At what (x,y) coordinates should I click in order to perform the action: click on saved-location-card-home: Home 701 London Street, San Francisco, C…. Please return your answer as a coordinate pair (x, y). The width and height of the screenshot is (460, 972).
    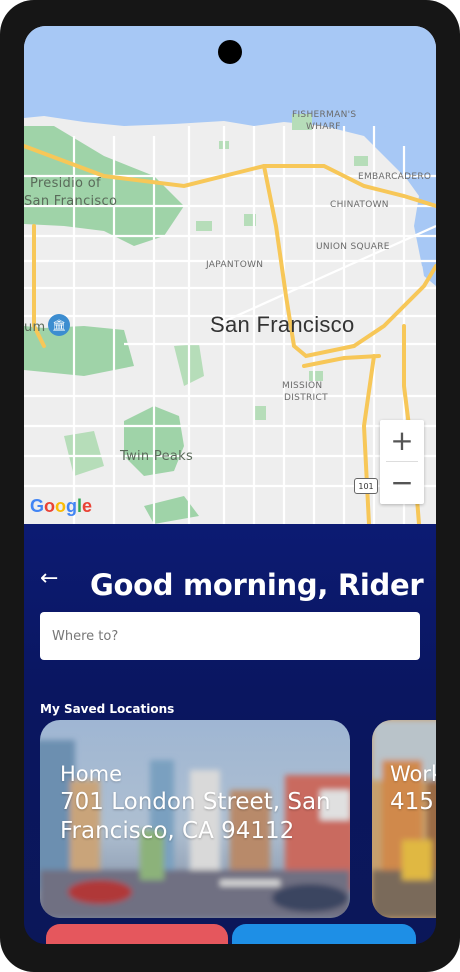
    Looking at the image, I should click on (195, 819).